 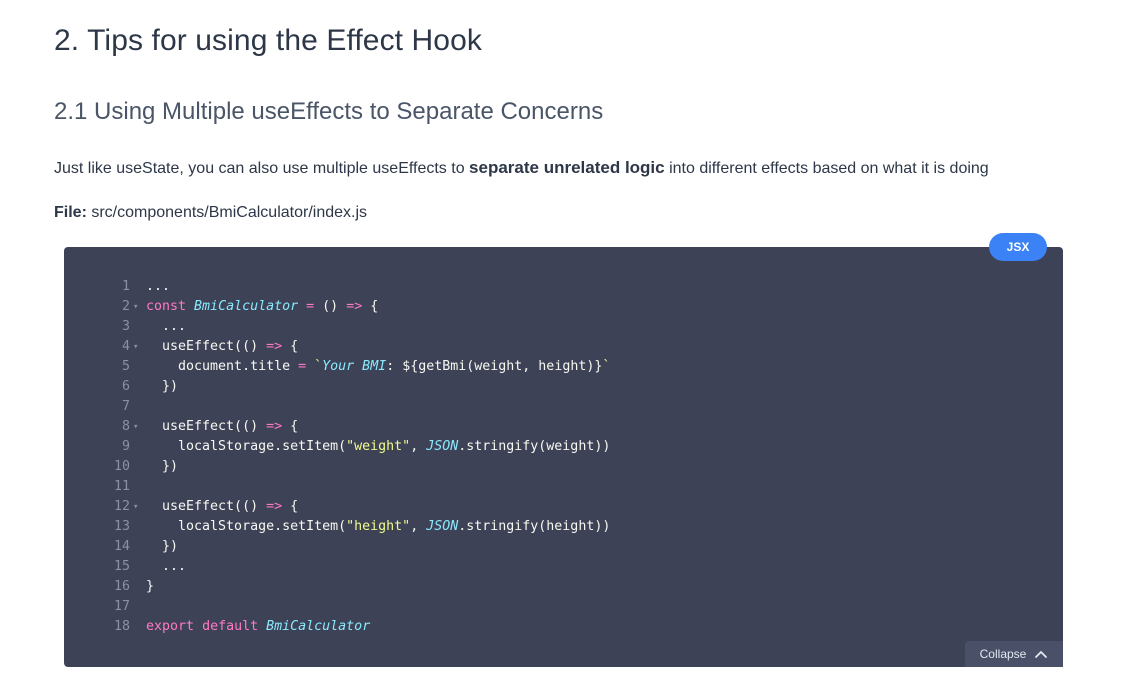 What do you see at coordinates (1003, 654) in the screenshot?
I see `collapse-label: Collapse` at bounding box center [1003, 654].